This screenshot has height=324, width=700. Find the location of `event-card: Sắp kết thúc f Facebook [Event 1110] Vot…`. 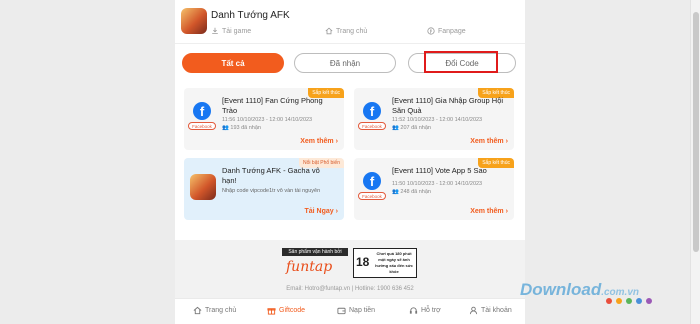

event-card: Sắp kết thúc f Facebook [Event 1110] Vot… is located at coordinates (434, 189).